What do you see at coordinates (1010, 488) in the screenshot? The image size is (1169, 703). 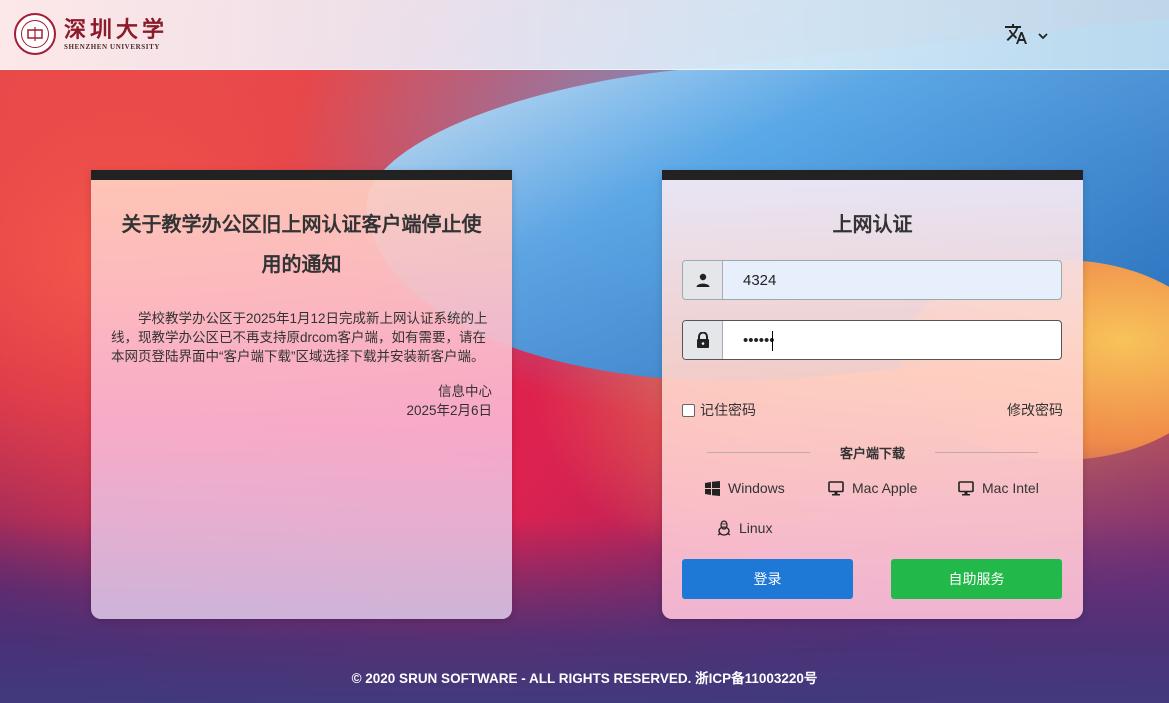 I see `download-label: Mac Intel` at bounding box center [1010, 488].